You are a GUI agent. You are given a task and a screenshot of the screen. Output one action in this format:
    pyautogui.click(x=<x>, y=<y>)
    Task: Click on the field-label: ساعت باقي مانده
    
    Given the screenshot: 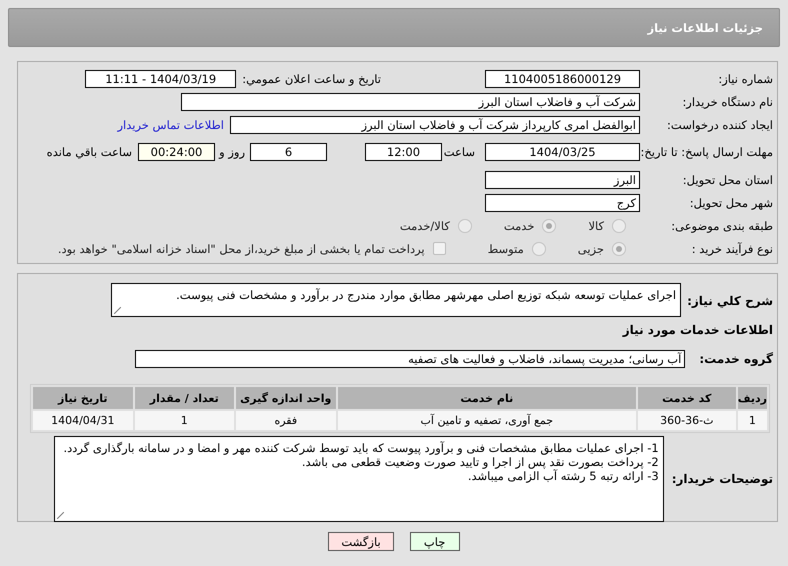 What is the action you would take?
    pyautogui.click(x=89, y=152)
    